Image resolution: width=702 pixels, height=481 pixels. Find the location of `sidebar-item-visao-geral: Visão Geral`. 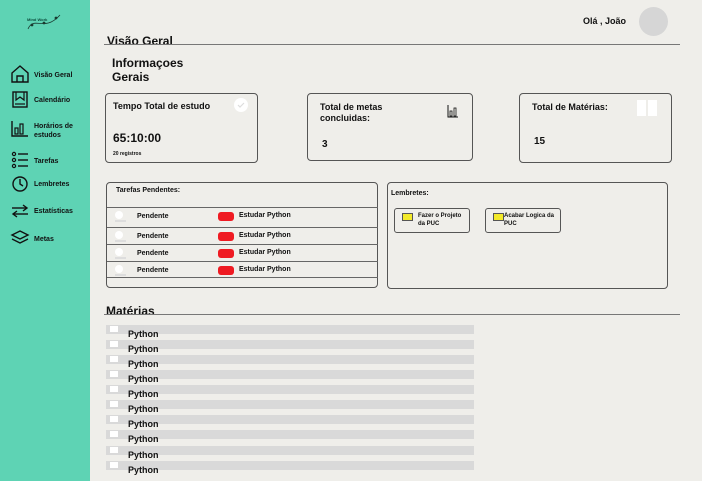

sidebar-item-visao-geral: Visão Geral is located at coordinates (45, 74).